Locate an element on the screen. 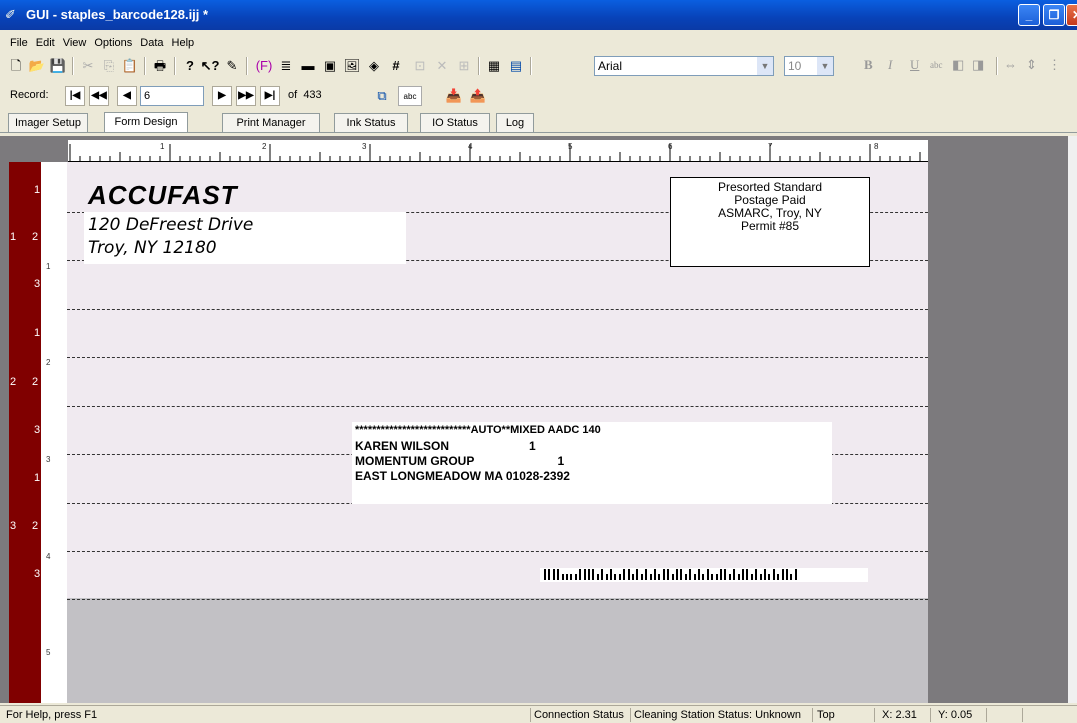 This screenshot has height=723, width=1077. space-horizontal-icon: ⇔ is located at coordinates (1010, 65).